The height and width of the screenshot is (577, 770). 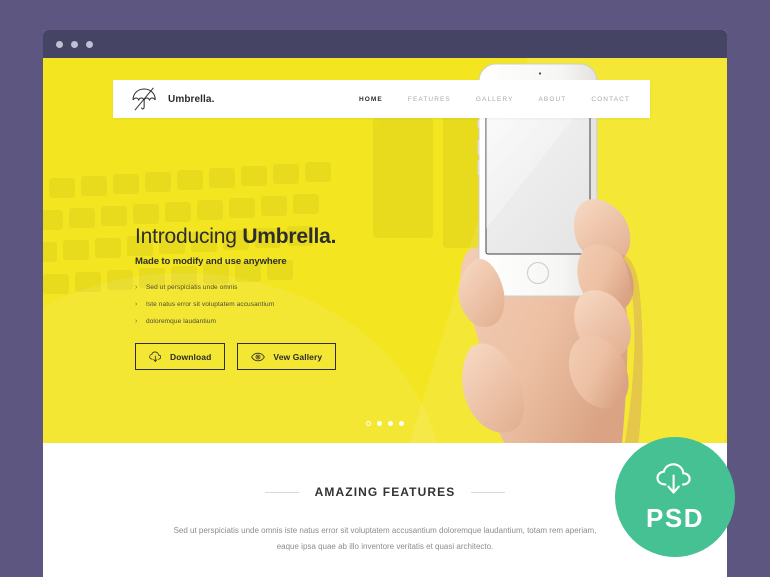 I want to click on divider-left, so click(x=281, y=492).